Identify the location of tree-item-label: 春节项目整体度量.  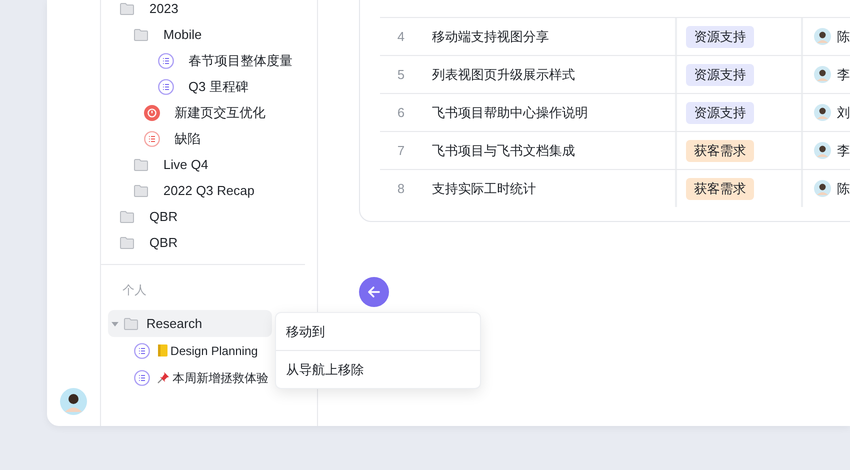
(240, 61).